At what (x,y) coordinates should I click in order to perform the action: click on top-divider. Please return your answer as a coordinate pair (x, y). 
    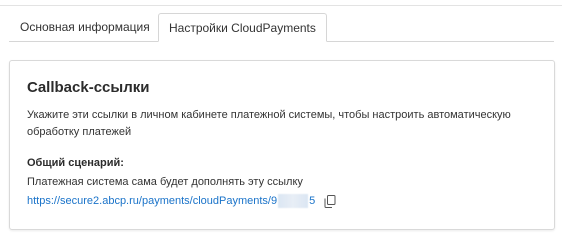
    Looking at the image, I should click on (281, 5).